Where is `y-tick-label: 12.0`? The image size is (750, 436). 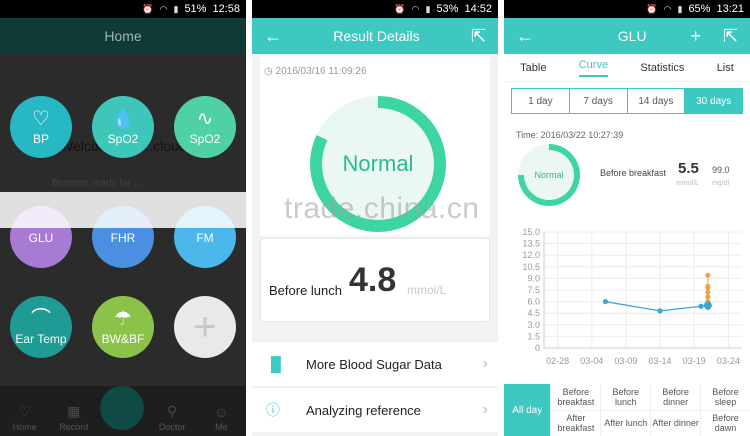 y-tick-label: 12.0 is located at coordinates (531, 255).